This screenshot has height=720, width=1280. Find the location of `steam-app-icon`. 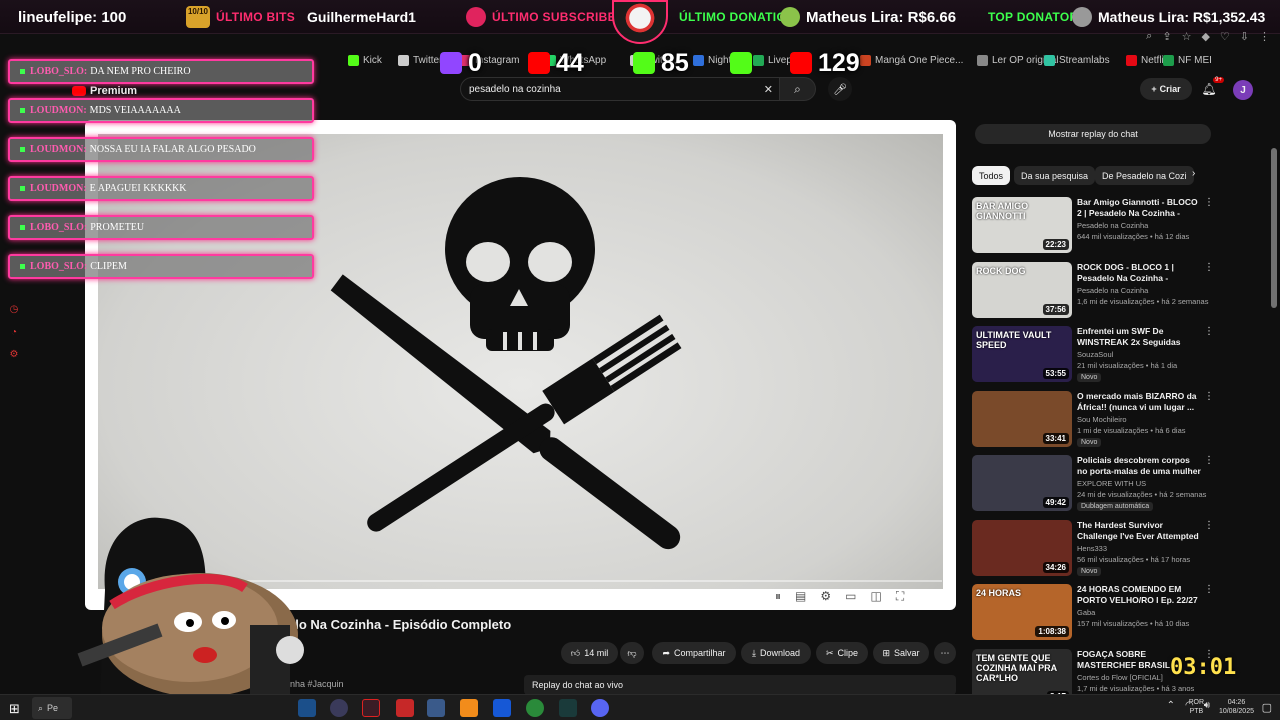

steam-app-icon is located at coordinates (307, 708).